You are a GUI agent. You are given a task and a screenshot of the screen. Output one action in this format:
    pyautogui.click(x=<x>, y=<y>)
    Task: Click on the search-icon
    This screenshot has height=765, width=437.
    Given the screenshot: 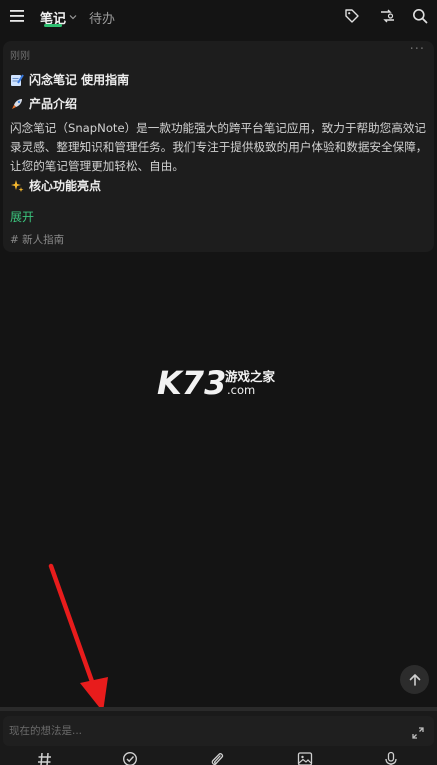 What is the action you would take?
    pyautogui.click(x=420, y=16)
    